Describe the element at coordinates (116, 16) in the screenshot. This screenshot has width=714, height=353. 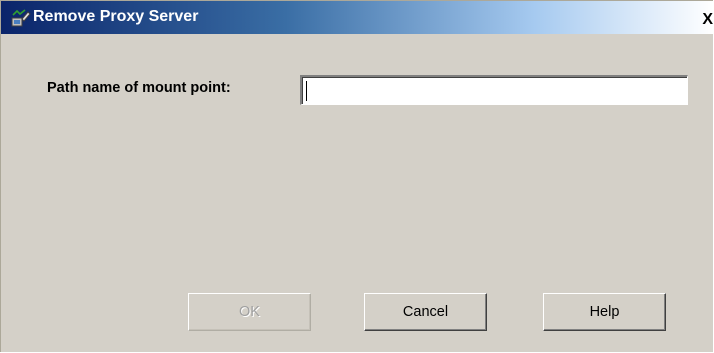
I see `window-title: Remove Proxy Server` at that location.